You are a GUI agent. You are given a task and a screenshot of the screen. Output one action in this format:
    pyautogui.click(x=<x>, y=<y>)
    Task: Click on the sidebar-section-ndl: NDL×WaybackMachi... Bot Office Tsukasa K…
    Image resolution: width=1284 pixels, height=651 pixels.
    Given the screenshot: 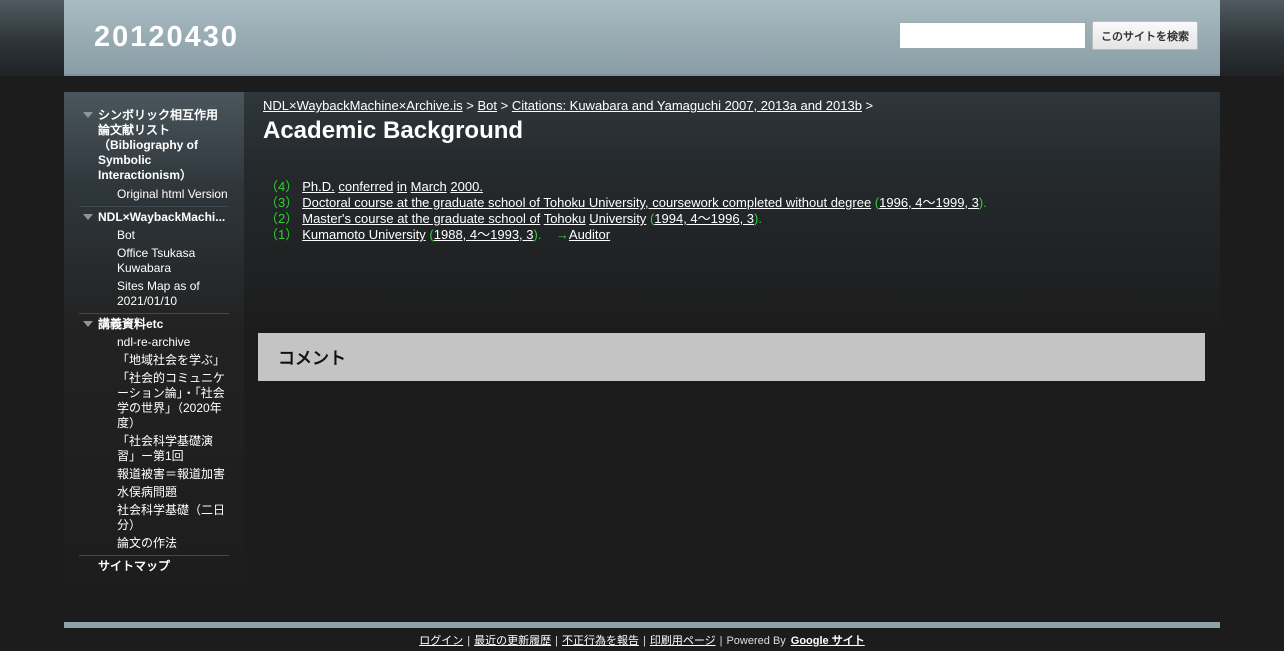 What is the action you would take?
    pyautogui.click(x=154, y=262)
    